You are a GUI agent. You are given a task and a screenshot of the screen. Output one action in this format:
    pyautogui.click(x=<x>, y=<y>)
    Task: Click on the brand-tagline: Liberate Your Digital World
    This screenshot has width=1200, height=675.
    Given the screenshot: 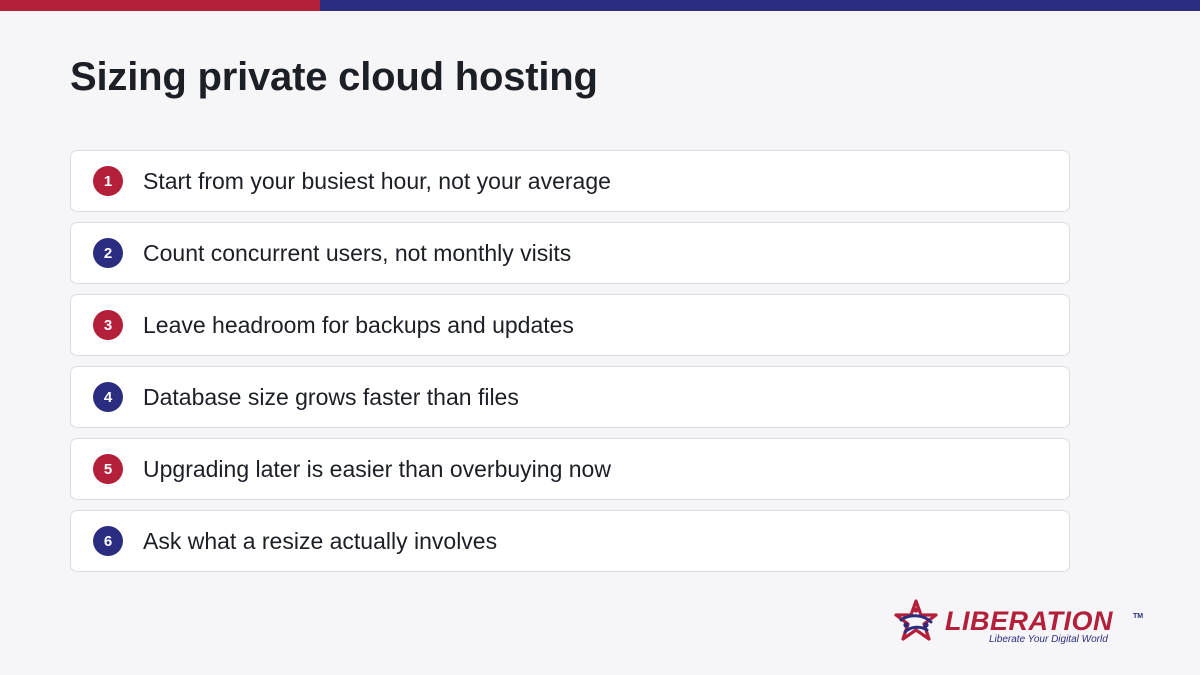 What is the action you would take?
    pyautogui.click(x=1048, y=639)
    